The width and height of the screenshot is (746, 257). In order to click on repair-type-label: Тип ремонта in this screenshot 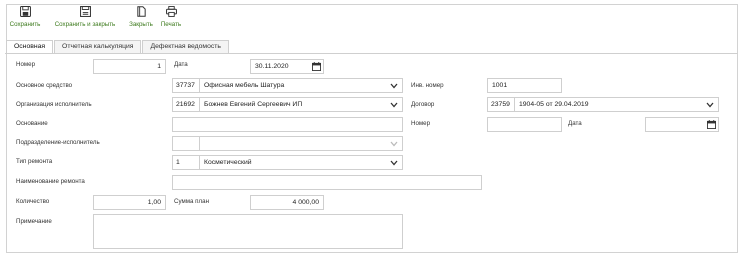, I will do `click(34, 161)`.